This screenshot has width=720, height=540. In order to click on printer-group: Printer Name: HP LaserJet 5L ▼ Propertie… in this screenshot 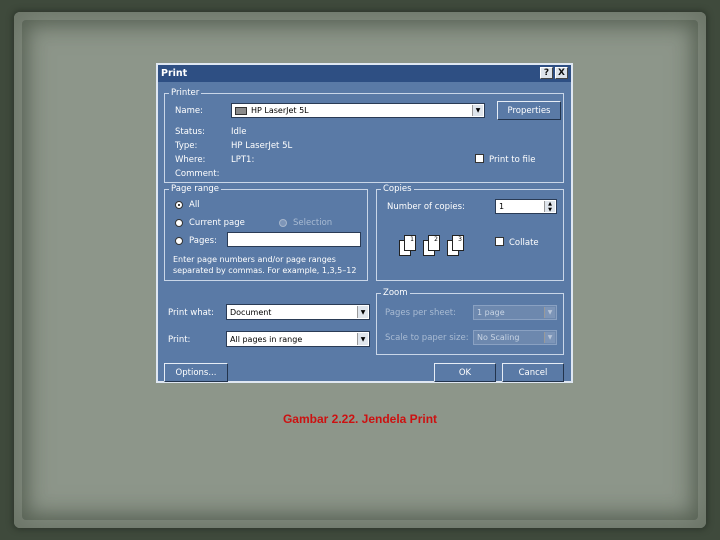, I will do `click(364, 135)`.